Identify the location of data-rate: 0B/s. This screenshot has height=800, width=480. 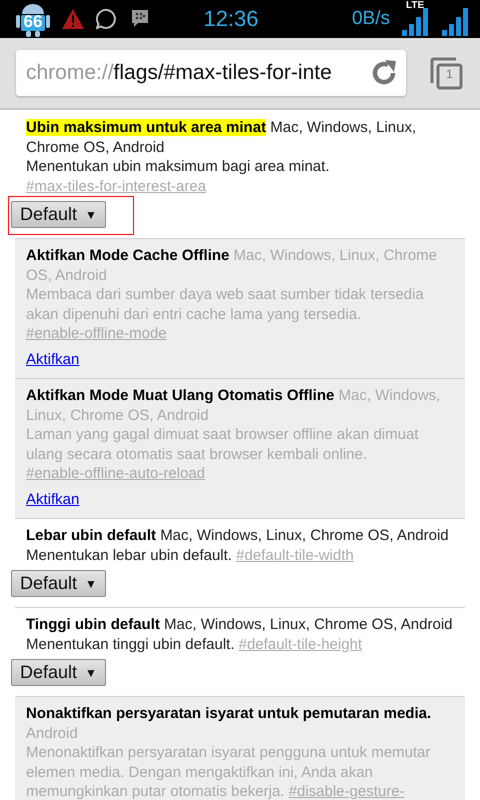
(371, 19).